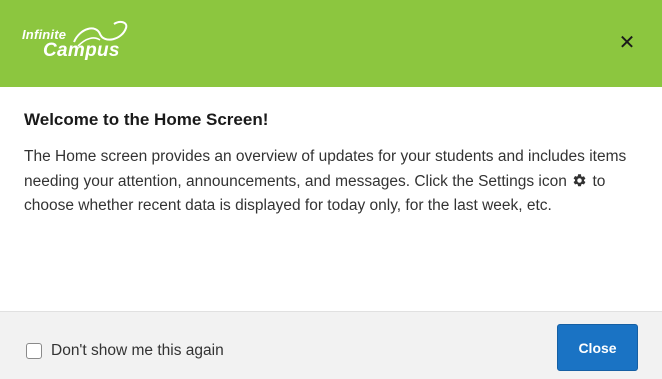 The width and height of the screenshot is (662, 379). What do you see at coordinates (137, 351) in the screenshot?
I see `dont-show-again-label: Don't show me this again` at bounding box center [137, 351].